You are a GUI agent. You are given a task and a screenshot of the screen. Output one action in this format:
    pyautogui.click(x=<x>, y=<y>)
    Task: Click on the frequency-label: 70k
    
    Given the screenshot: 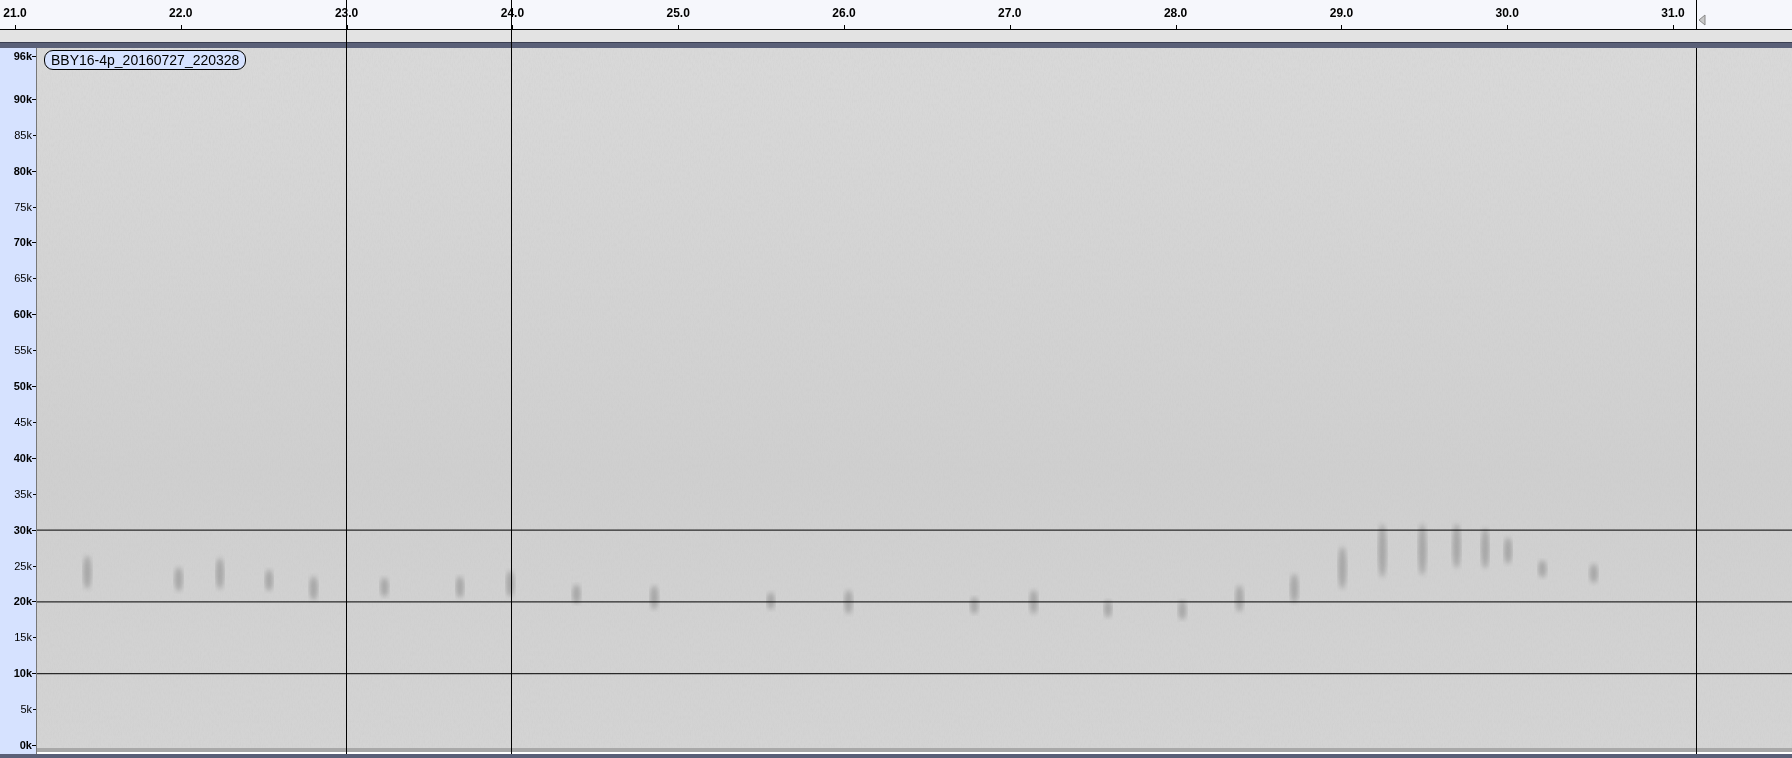 What is the action you would take?
    pyautogui.click(x=22, y=242)
    